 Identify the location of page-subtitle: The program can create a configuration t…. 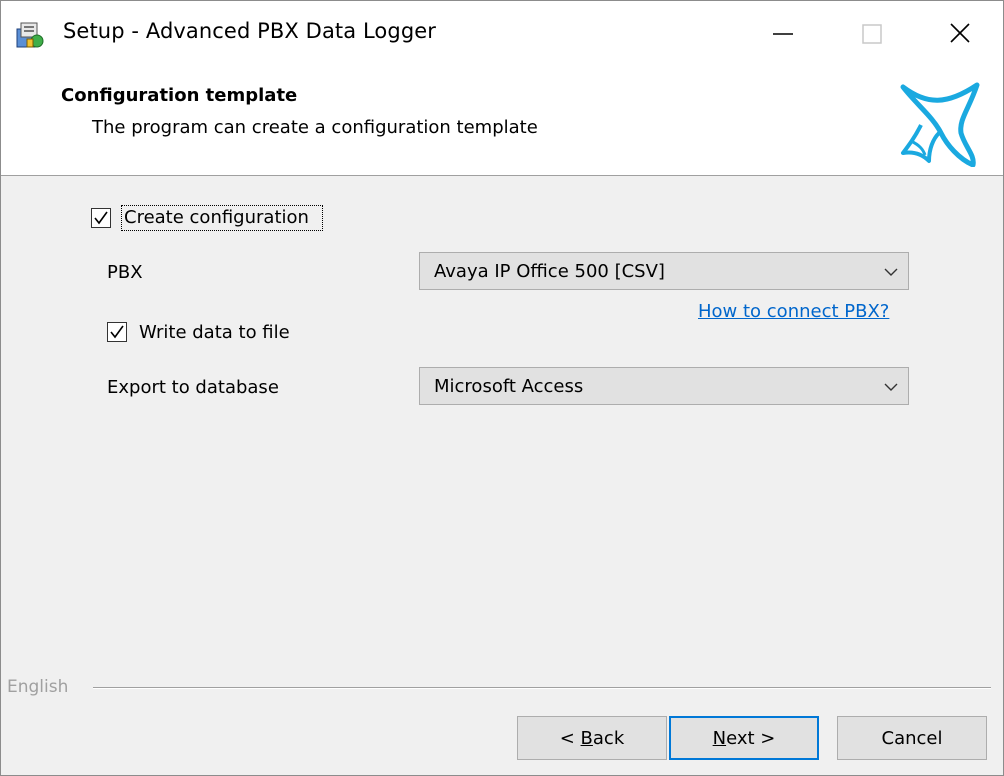
(315, 127).